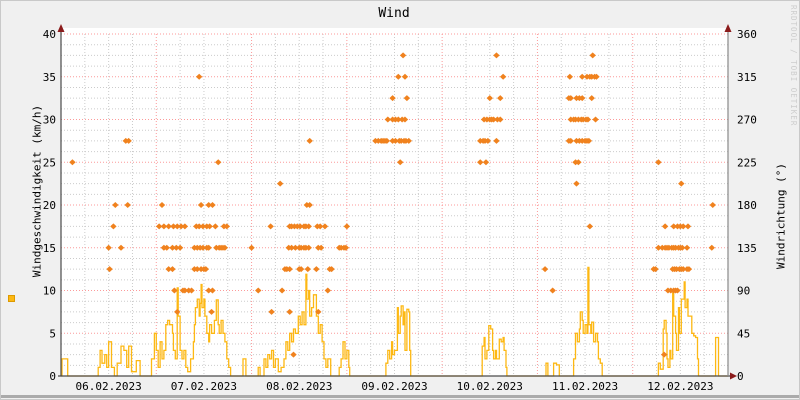  Describe the element at coordinates (11, 298) in the screenshot. I see `wind-speed-legend-marker` at that location.